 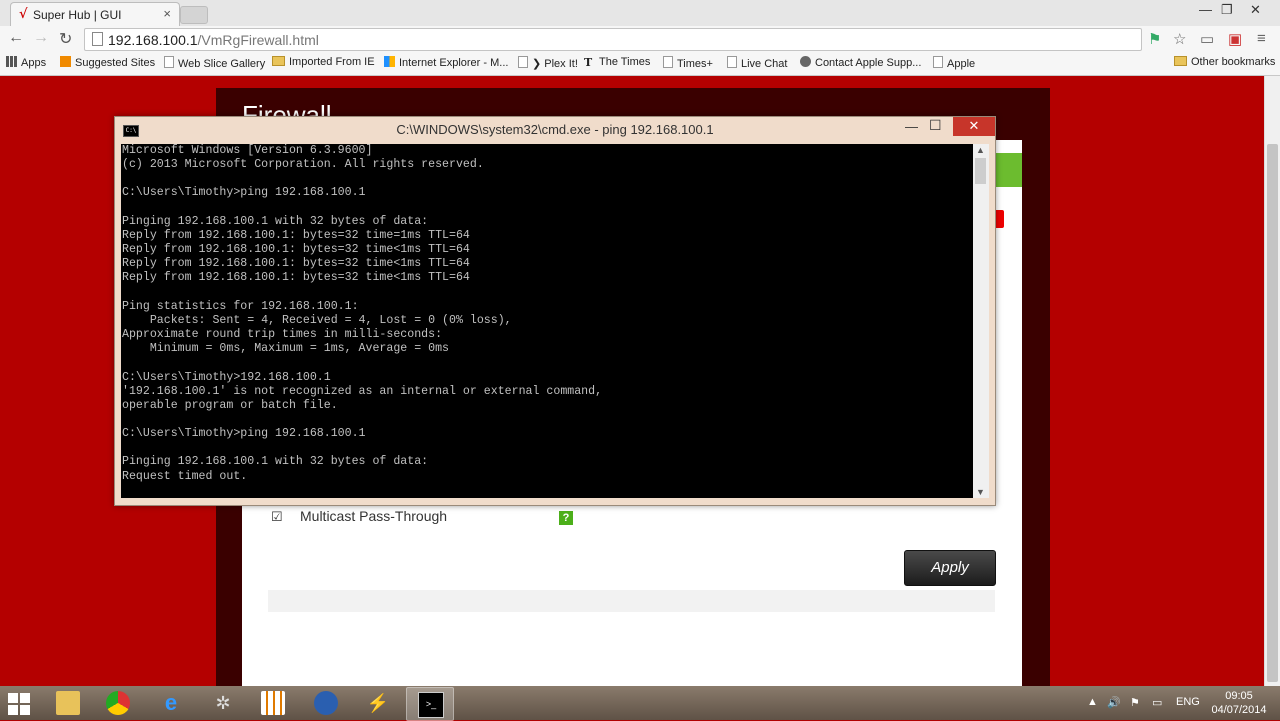 I want to click on network-tool-icon: ✲, so click(x=223, y=703).